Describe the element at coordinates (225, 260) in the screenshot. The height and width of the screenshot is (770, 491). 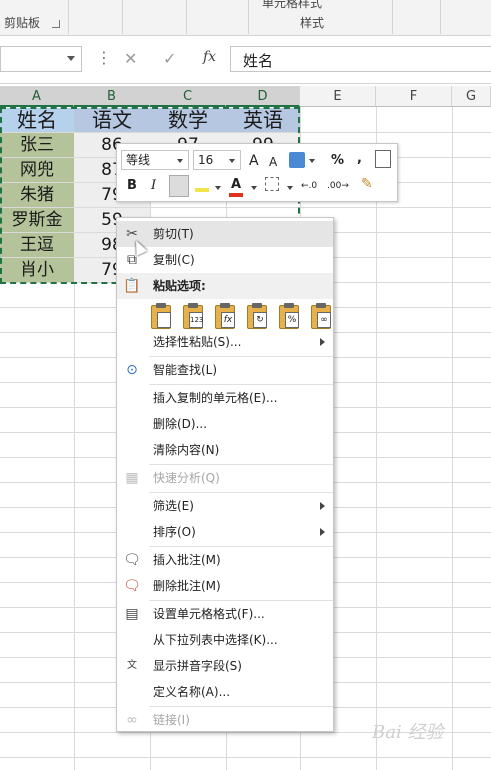
I see `menu-item-copy: ⧉ 复制(C)` at that location.